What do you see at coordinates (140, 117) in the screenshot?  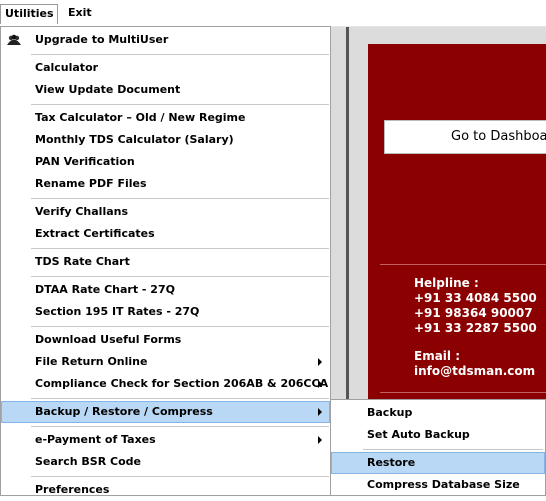 I see `menu-item-label: Tax Calculator – Old / New Regime` at bounding box center [140, 117].